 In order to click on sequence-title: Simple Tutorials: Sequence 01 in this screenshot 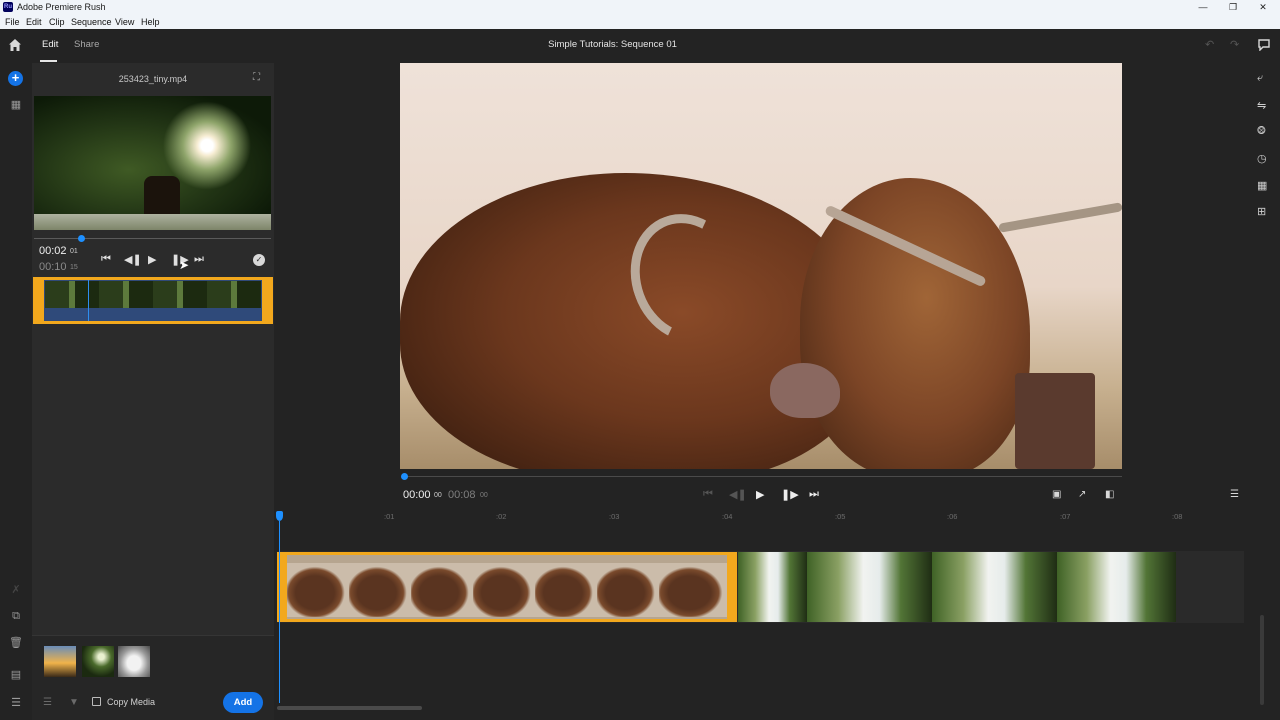, I will do `click(612, 44)`.